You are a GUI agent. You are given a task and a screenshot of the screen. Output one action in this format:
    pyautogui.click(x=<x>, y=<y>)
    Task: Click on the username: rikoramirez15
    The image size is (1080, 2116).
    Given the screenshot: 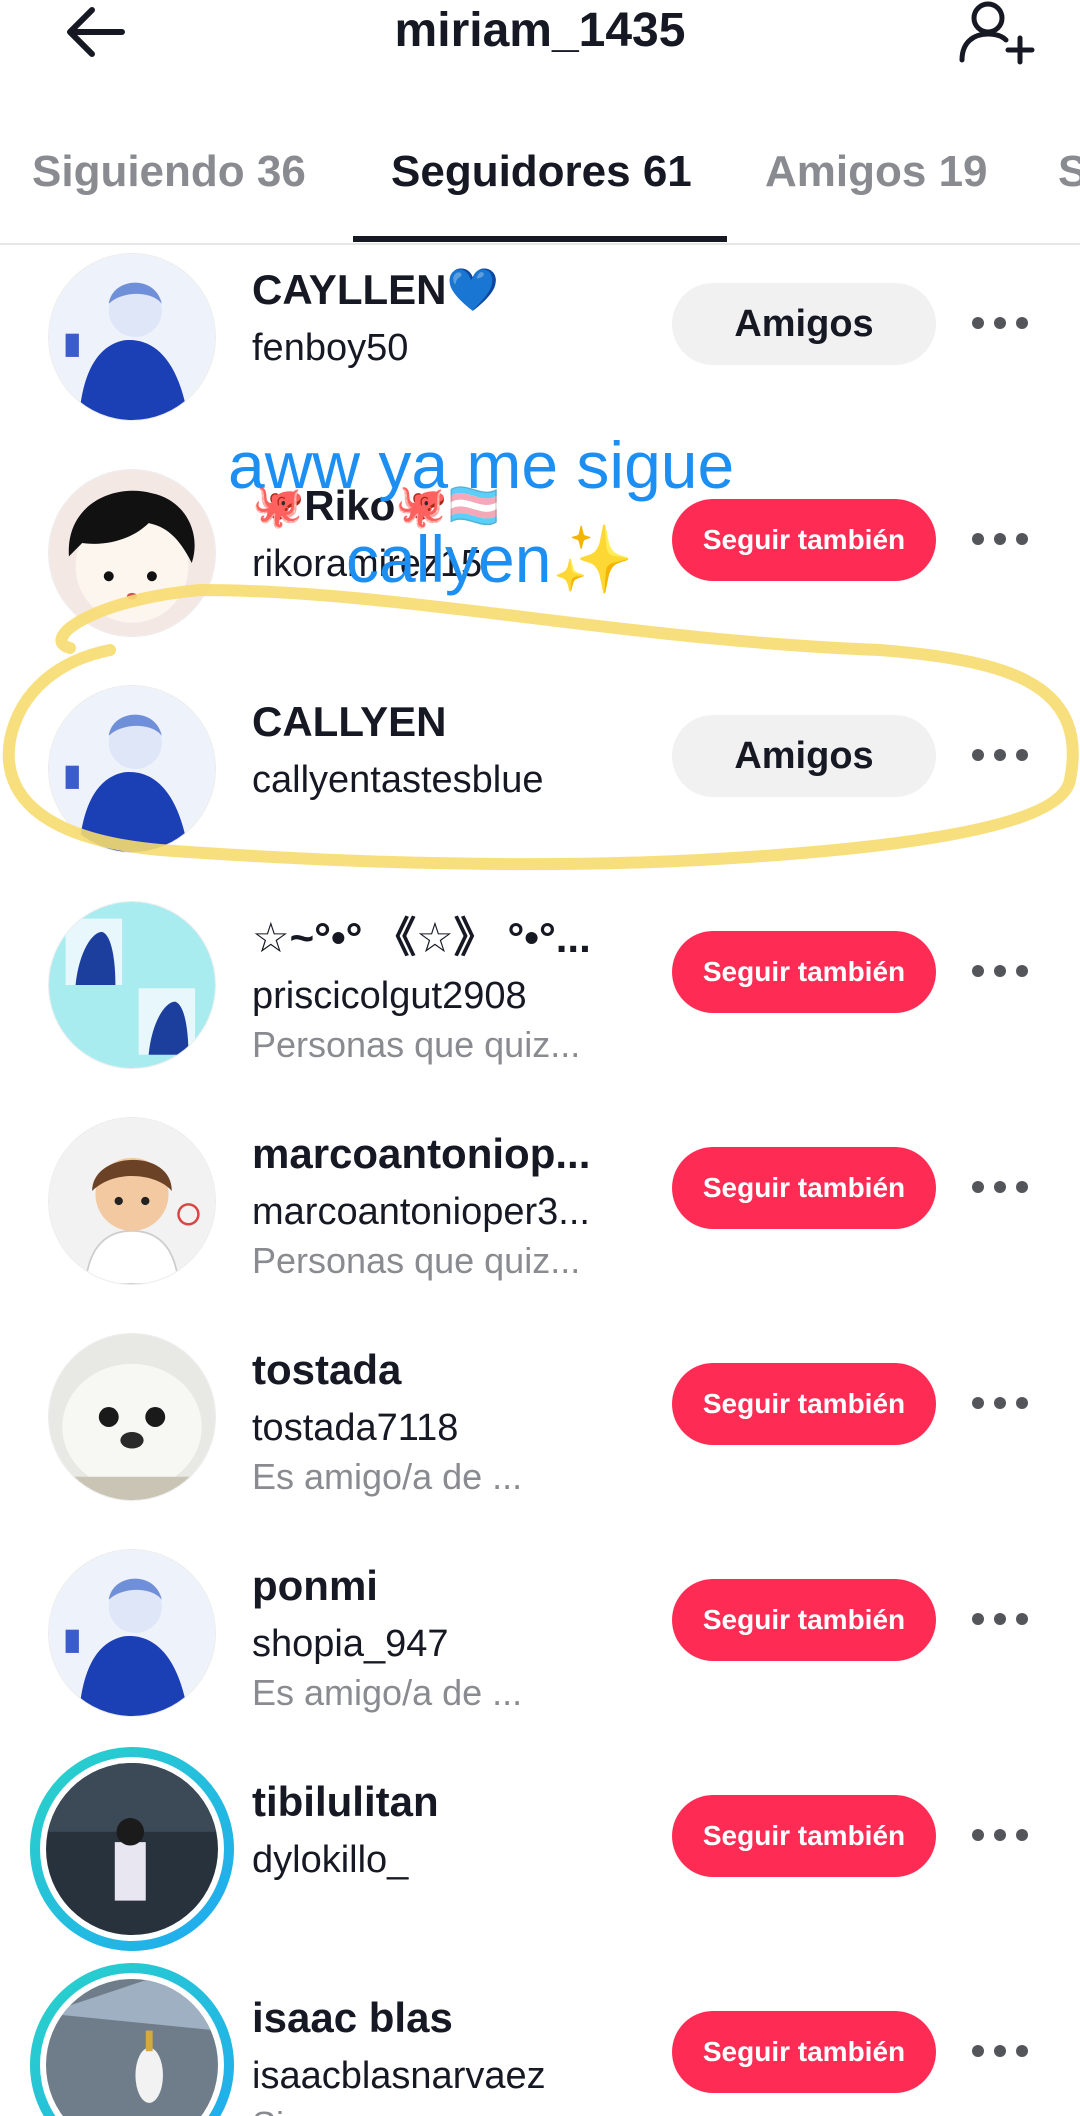 What is the action you would take?
    pyautogui.click(x=367, y=564)
    